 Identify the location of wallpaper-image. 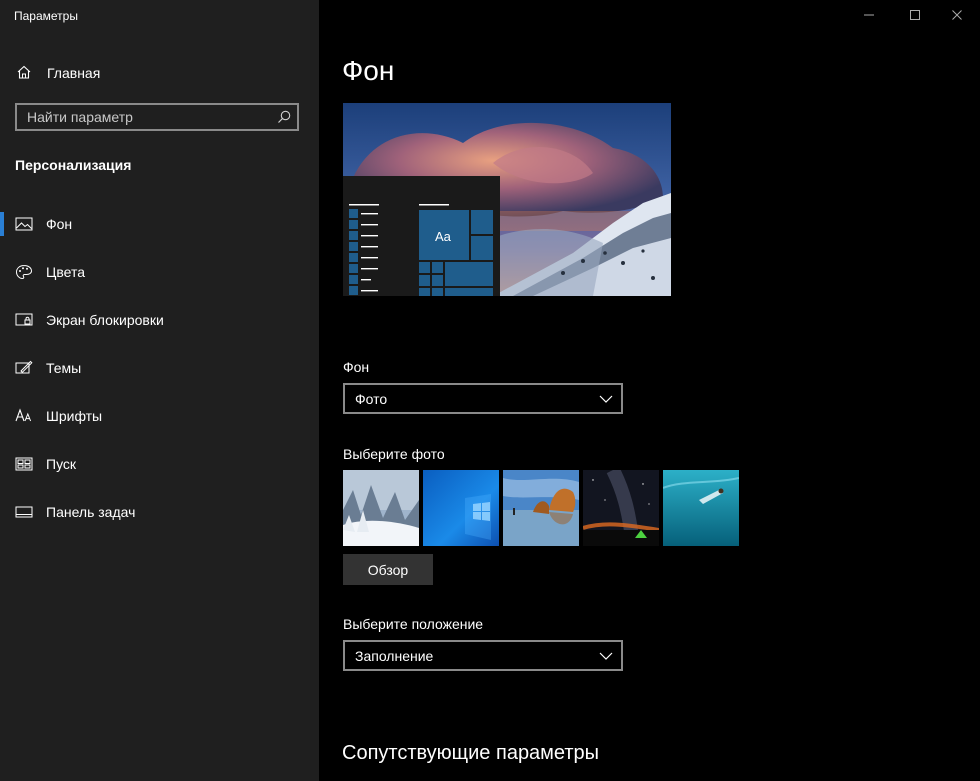
(507, 199).